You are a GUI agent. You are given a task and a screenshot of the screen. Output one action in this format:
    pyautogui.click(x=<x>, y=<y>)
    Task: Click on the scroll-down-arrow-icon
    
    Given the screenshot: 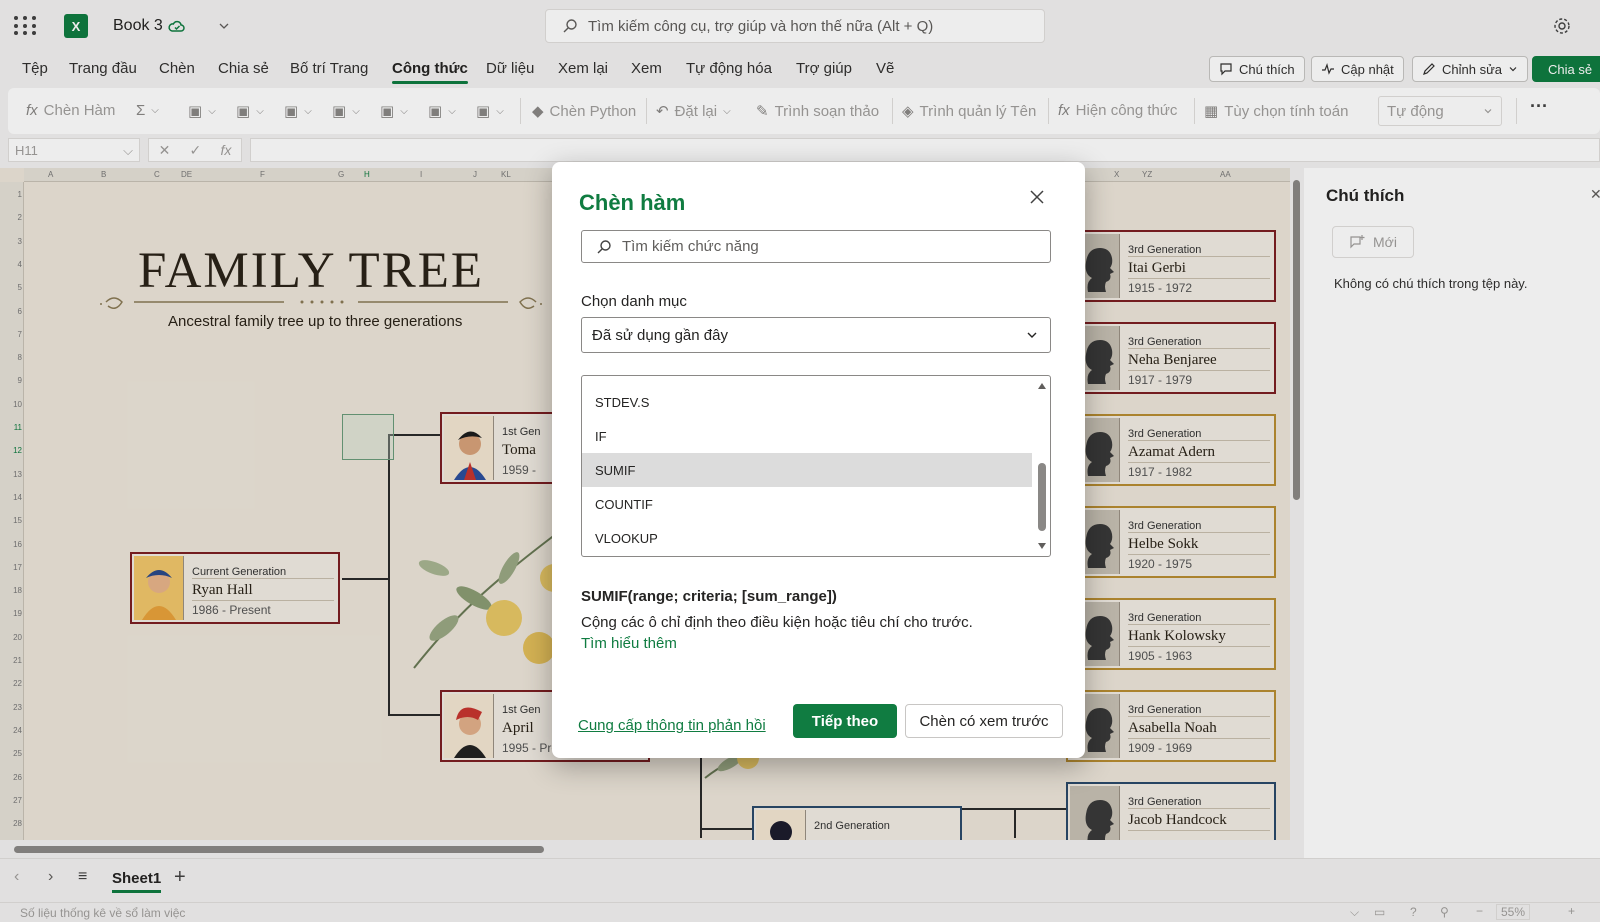 What is the action you would take?
    pyautogui.click(x=1042, y=546)
    